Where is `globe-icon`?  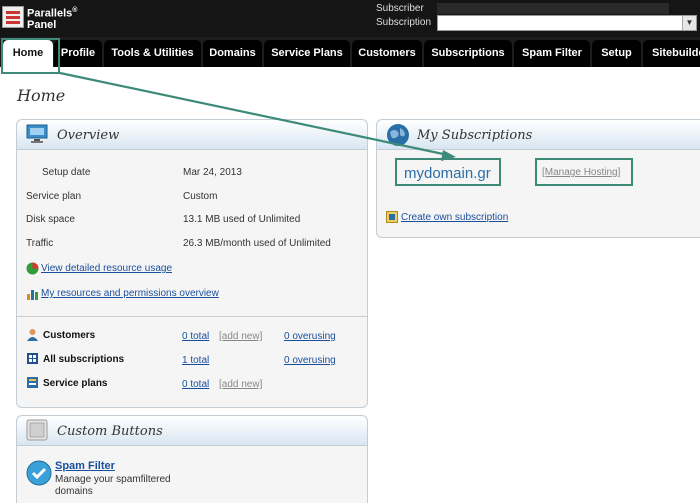 globe-icon is located at coordinates (398, 135).